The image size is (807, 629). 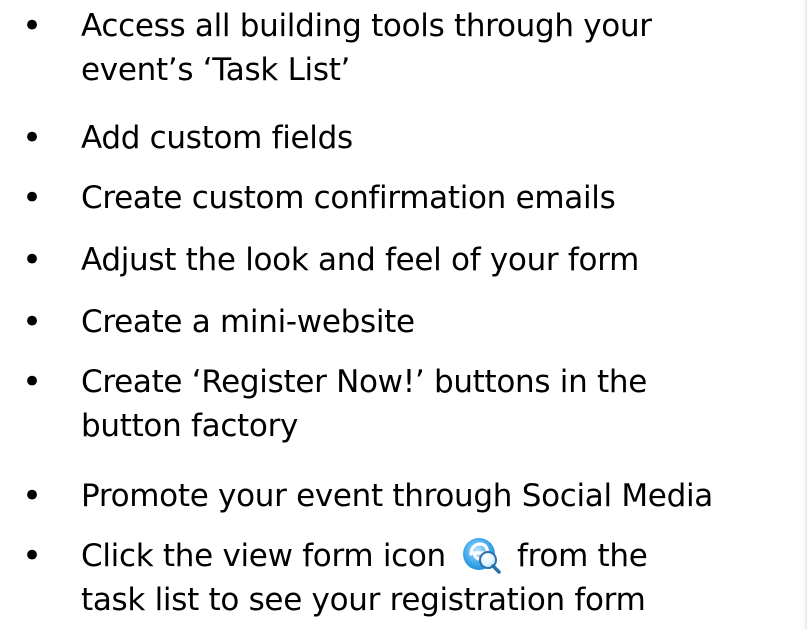 What do you see at coordinates (366, 26) in the screenshot?
I see `bullet-line: Access all building tools through your` at bounding box center [366, 26].